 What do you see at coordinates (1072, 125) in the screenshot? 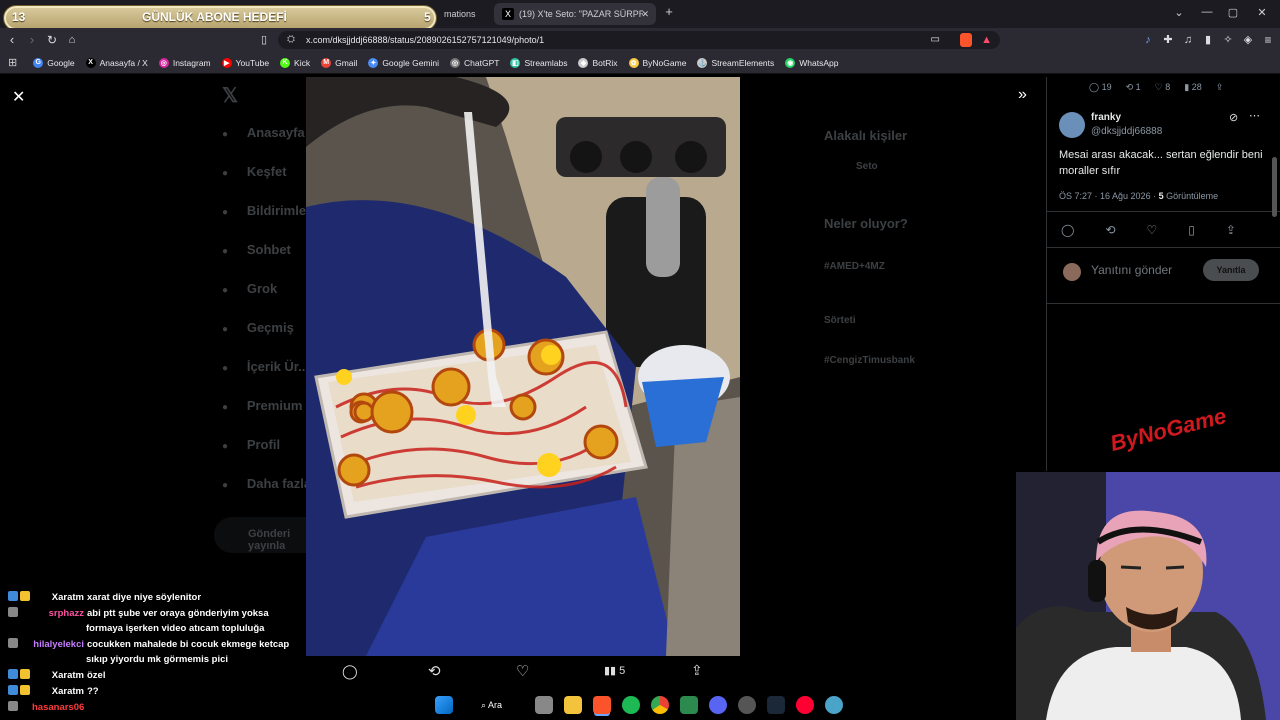
I see `avatar` at bounding box center [1072, 125].